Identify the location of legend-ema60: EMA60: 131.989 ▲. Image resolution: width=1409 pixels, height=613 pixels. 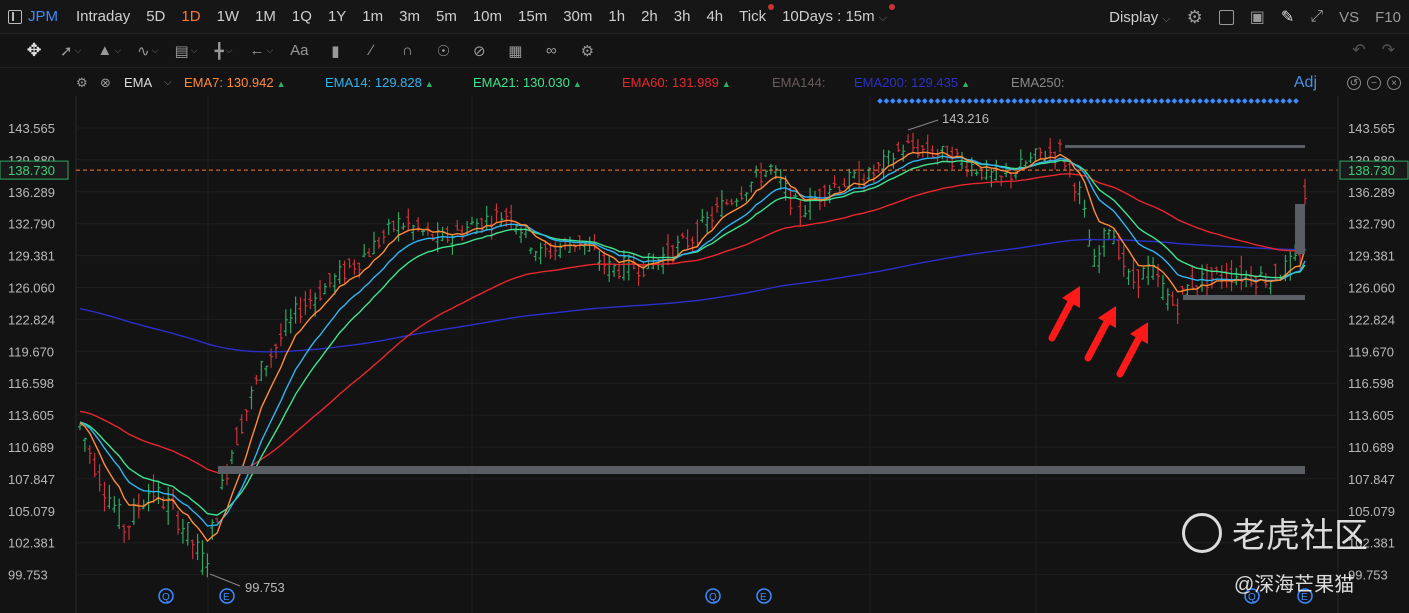
(676, 82).